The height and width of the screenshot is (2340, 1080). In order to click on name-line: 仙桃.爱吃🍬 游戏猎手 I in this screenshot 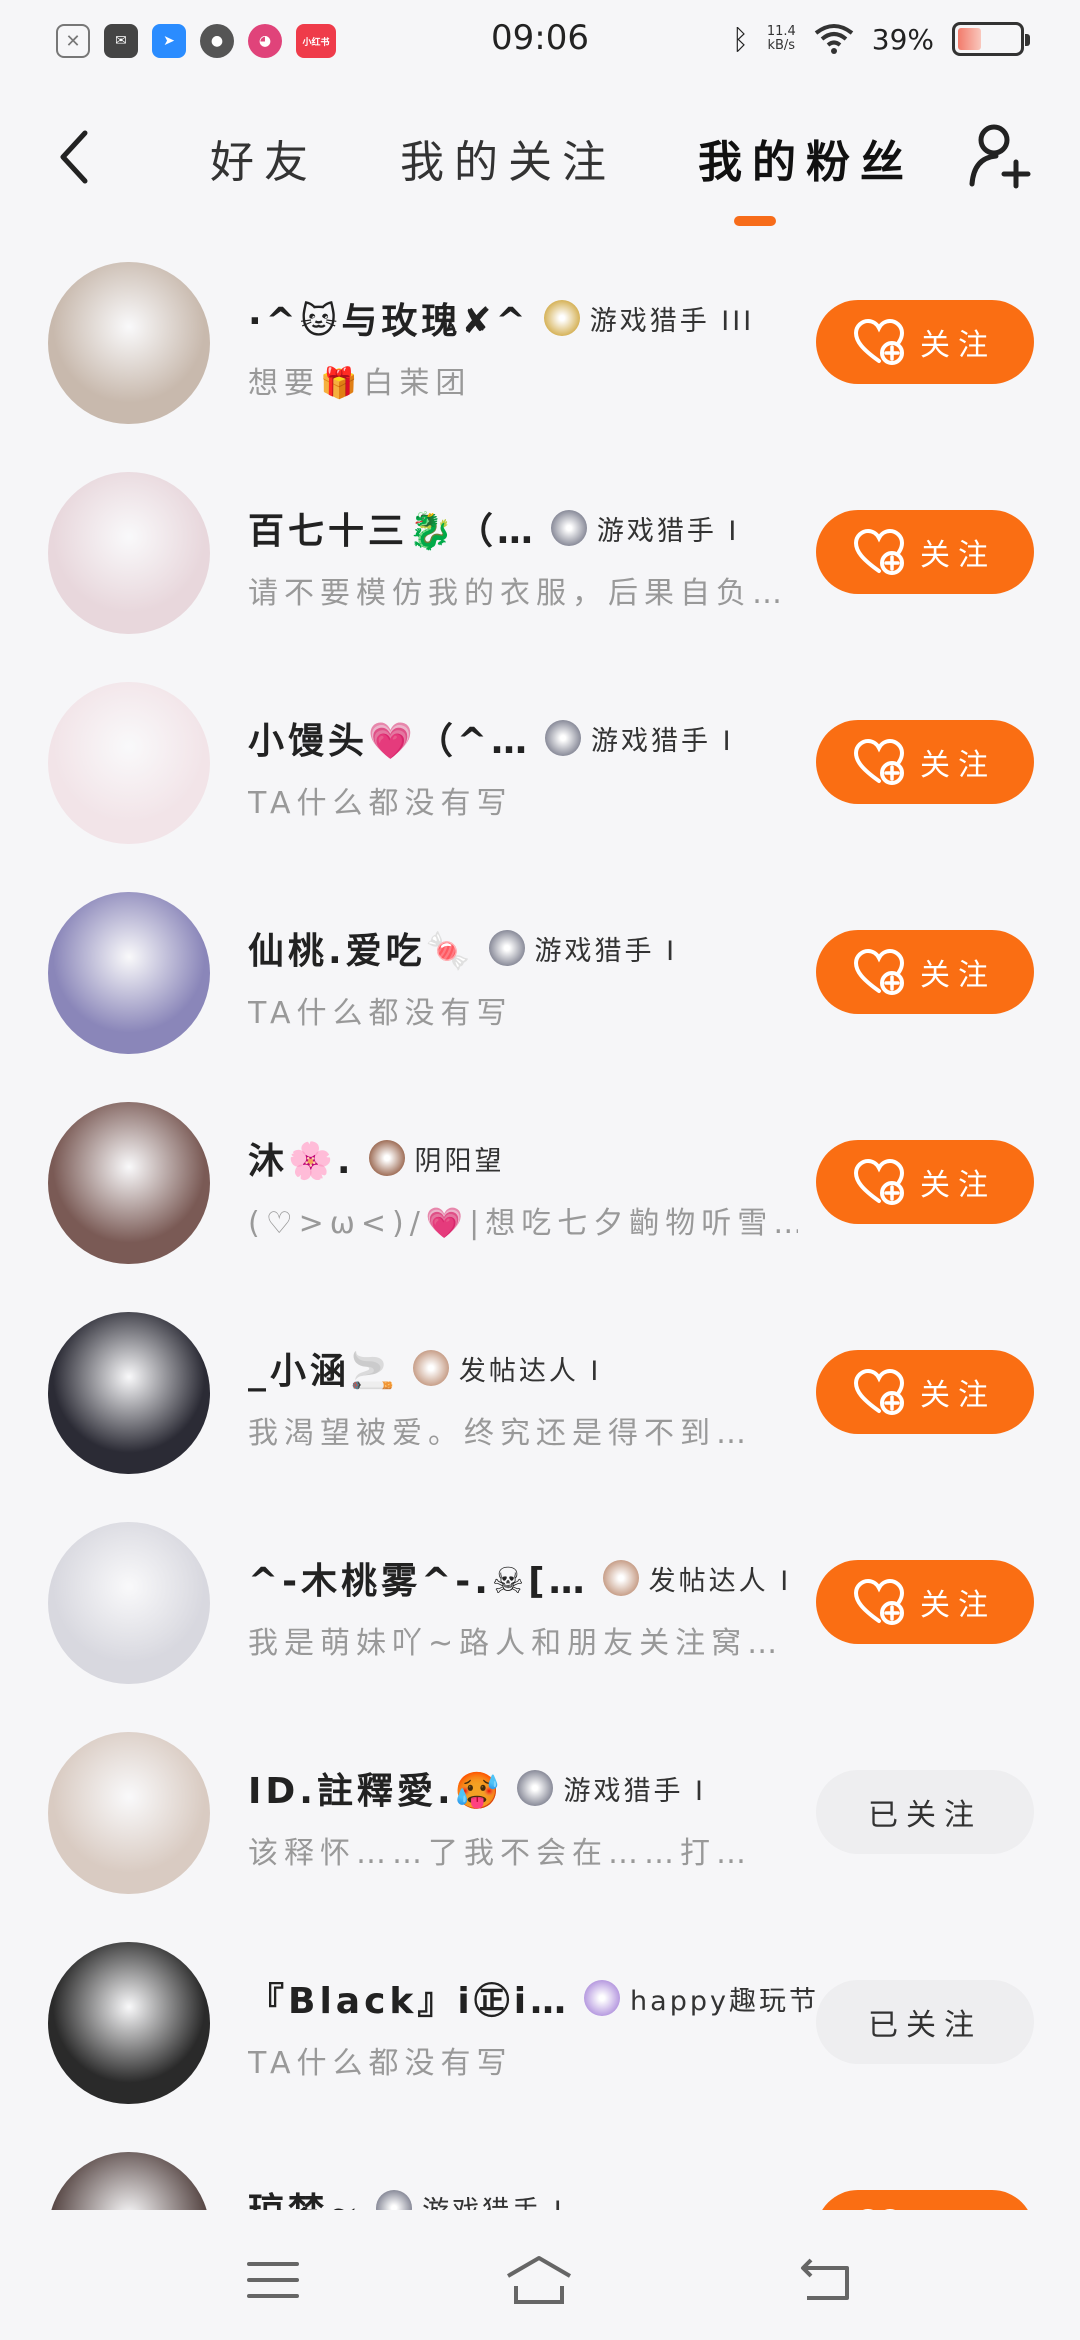, I will do `click(462, 948)`.